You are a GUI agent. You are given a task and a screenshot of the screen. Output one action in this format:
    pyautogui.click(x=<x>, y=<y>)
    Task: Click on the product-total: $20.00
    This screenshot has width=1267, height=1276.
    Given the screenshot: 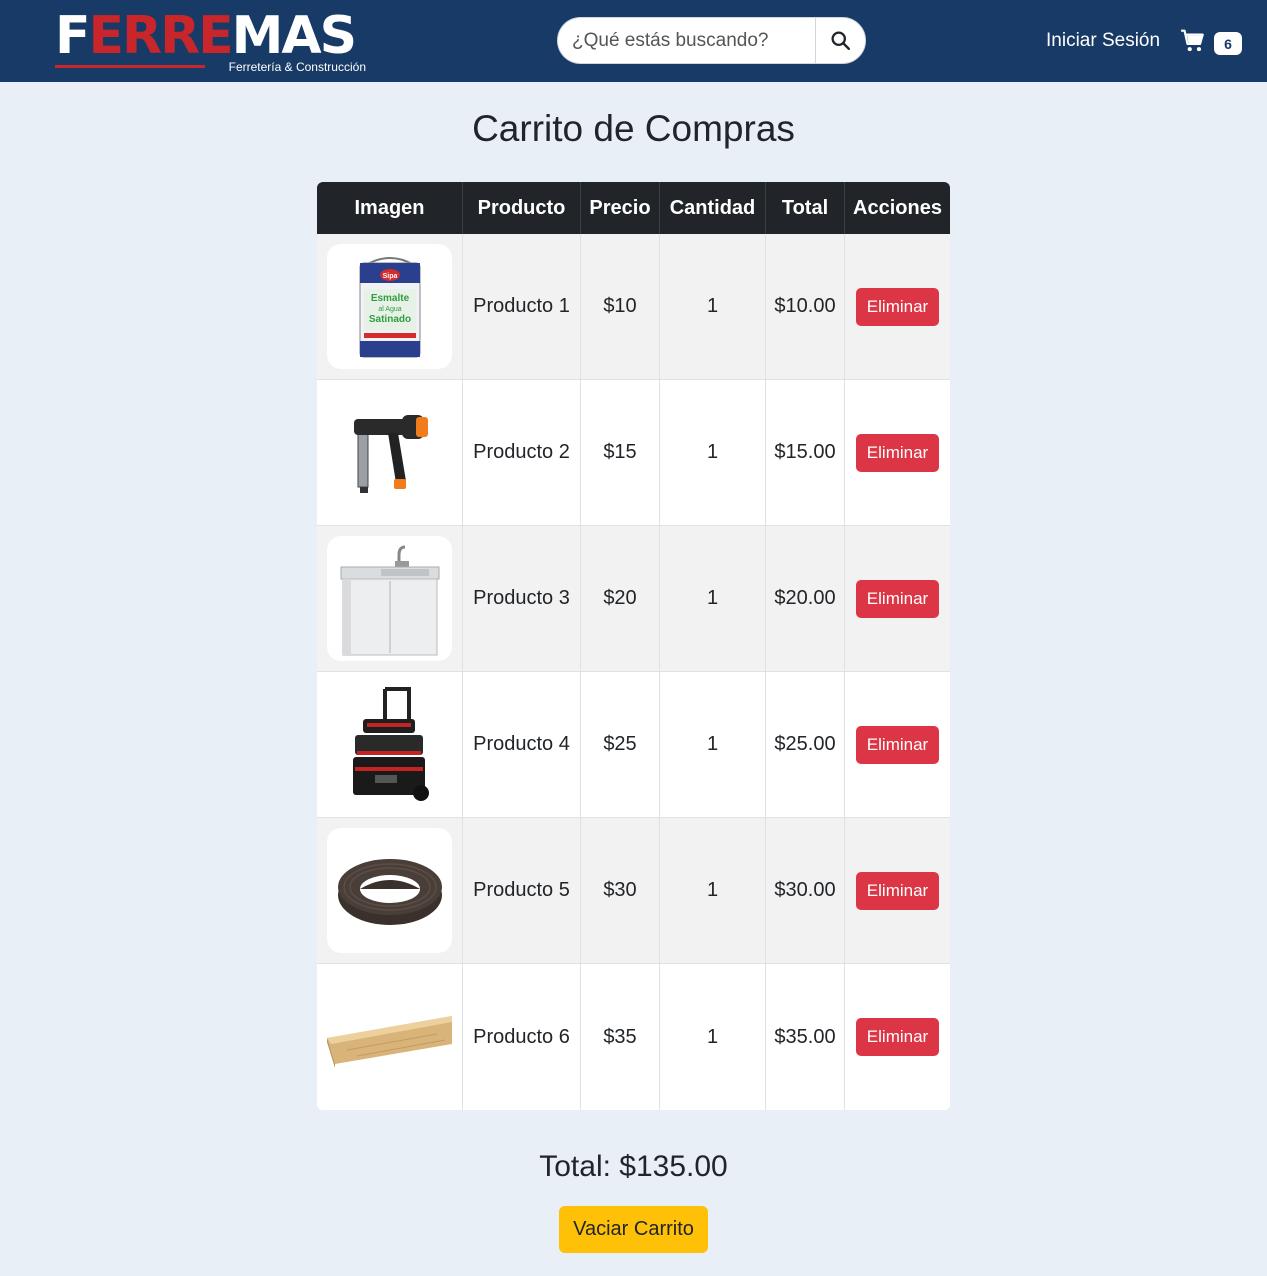 What is the action you would take?
    pyautogui.click(x=805, y=599)
    